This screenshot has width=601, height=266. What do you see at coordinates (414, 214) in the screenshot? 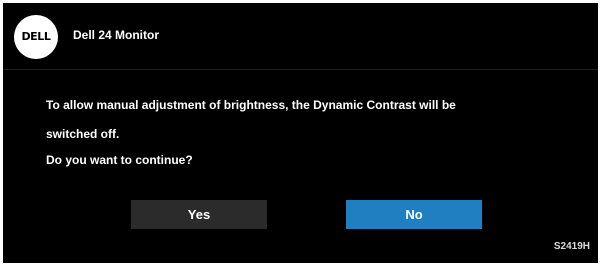
I see `no-button: No` at bounding box center [414, 214].